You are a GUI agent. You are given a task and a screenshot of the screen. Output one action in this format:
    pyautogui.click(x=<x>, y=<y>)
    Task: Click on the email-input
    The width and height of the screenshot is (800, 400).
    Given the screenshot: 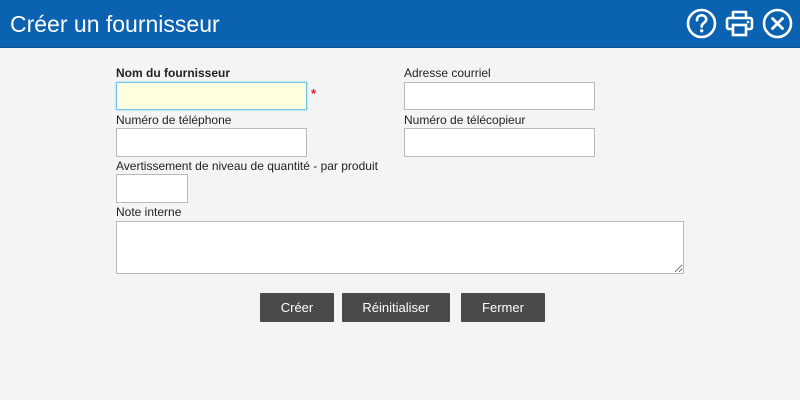 What is the action you would take?
    pyautogui.click(x=499, y=96)
    